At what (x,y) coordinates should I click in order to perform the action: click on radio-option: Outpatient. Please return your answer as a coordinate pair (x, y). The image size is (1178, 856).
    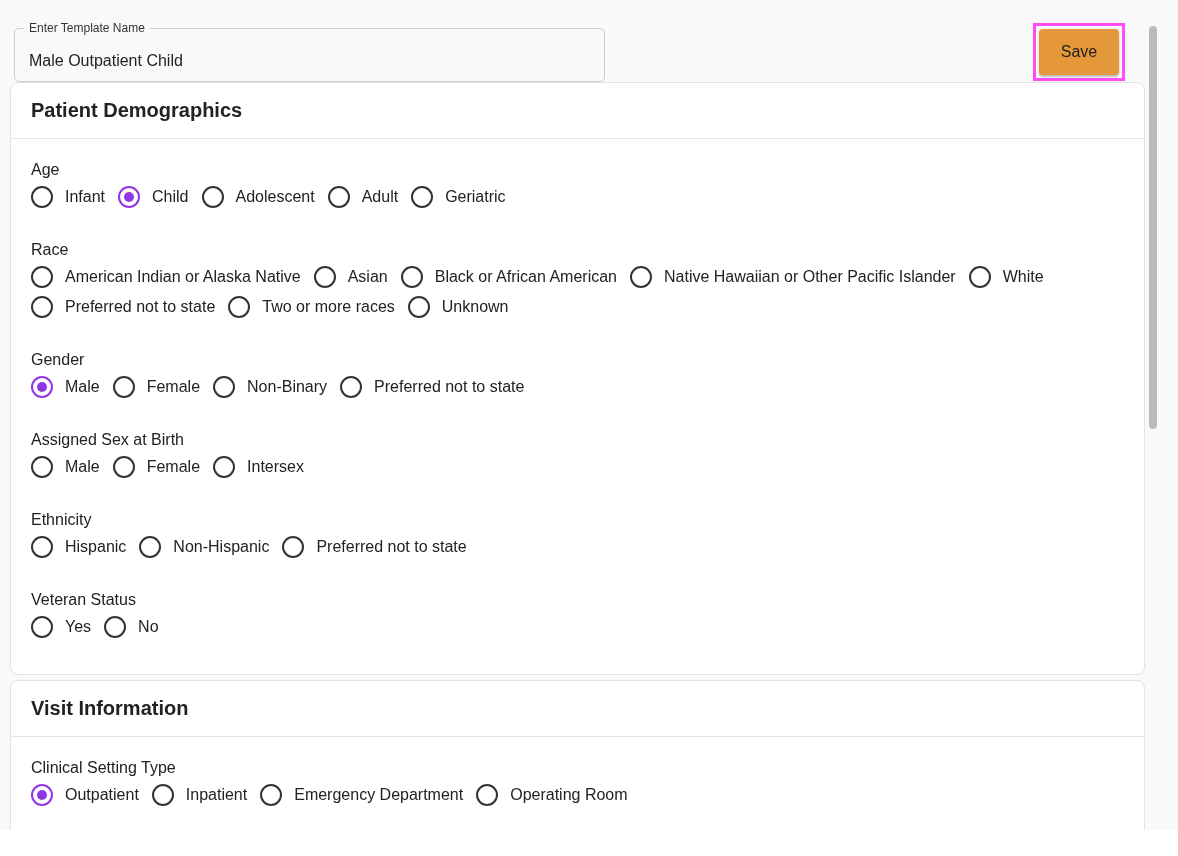
    Looking at the image, I should click on (85, 795).